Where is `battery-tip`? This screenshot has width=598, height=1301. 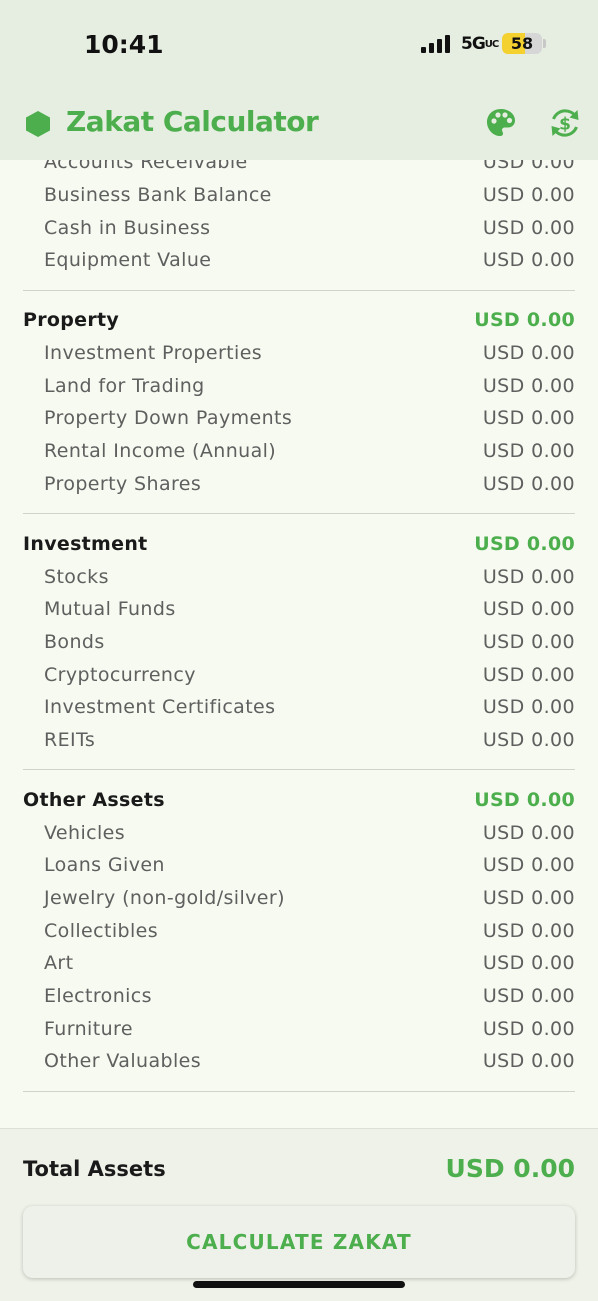 battery-tip is located at coordinates (544, 43).